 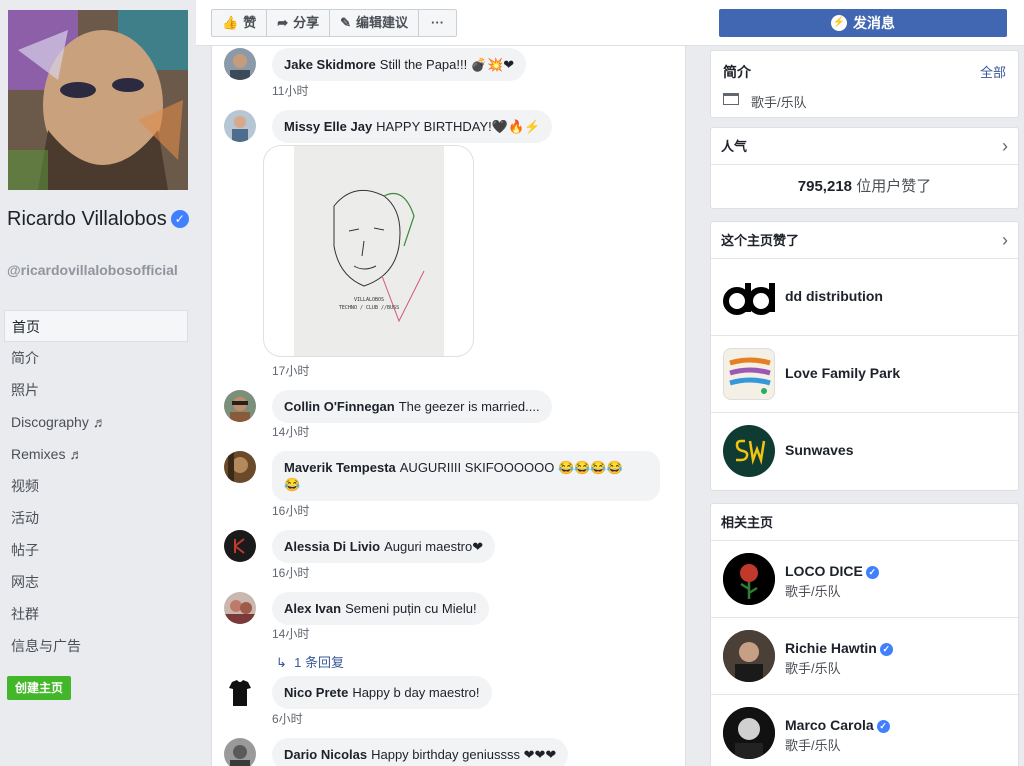 I want to click on comment-author: Missy Elle Jay, so click(x=328, y=126).